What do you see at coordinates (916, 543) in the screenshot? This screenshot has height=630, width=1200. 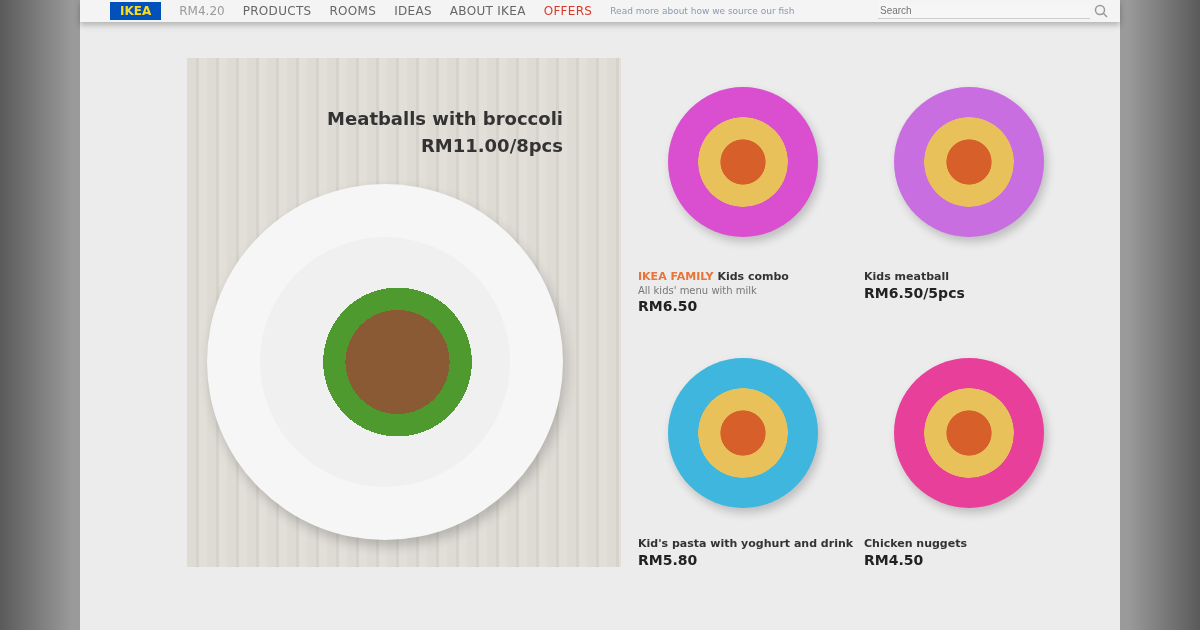 I see `dish-title: Chicken nuggets` at bounding box center [916, 543].